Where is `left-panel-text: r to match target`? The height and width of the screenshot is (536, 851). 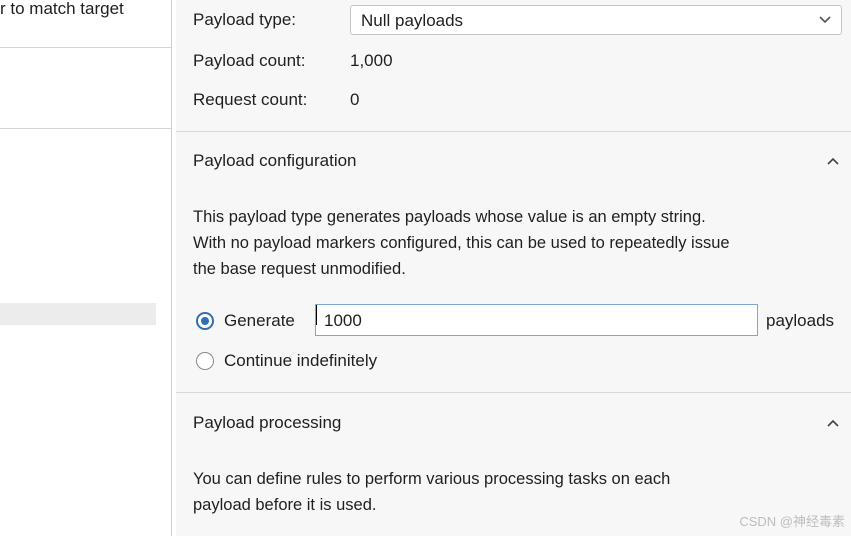
left-panel-text: r to match target is located at coordinates (62, 9).